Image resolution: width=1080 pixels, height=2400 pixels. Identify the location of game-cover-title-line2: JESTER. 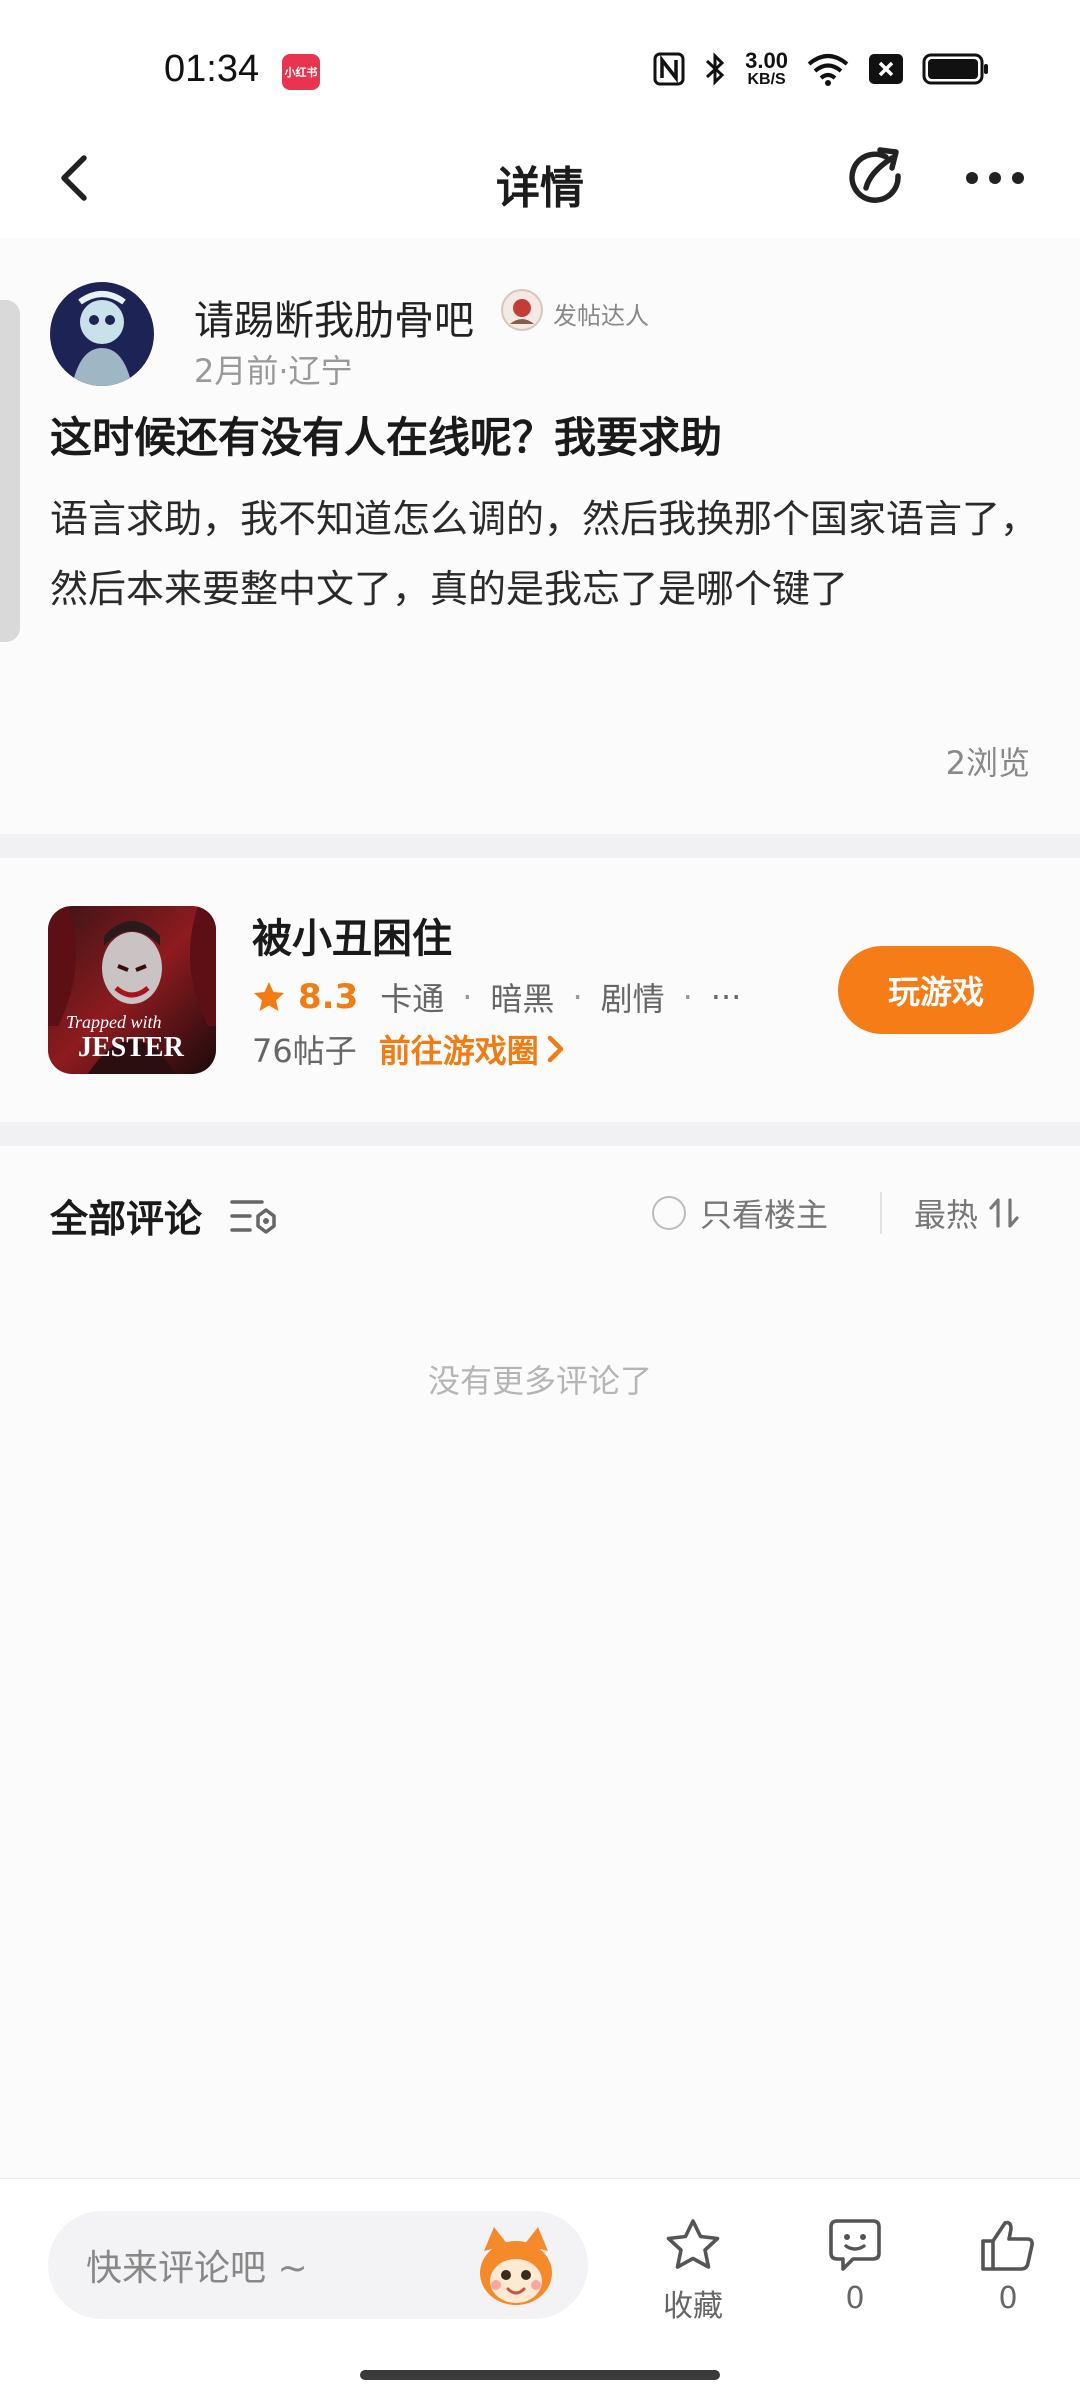
(131, 1047).